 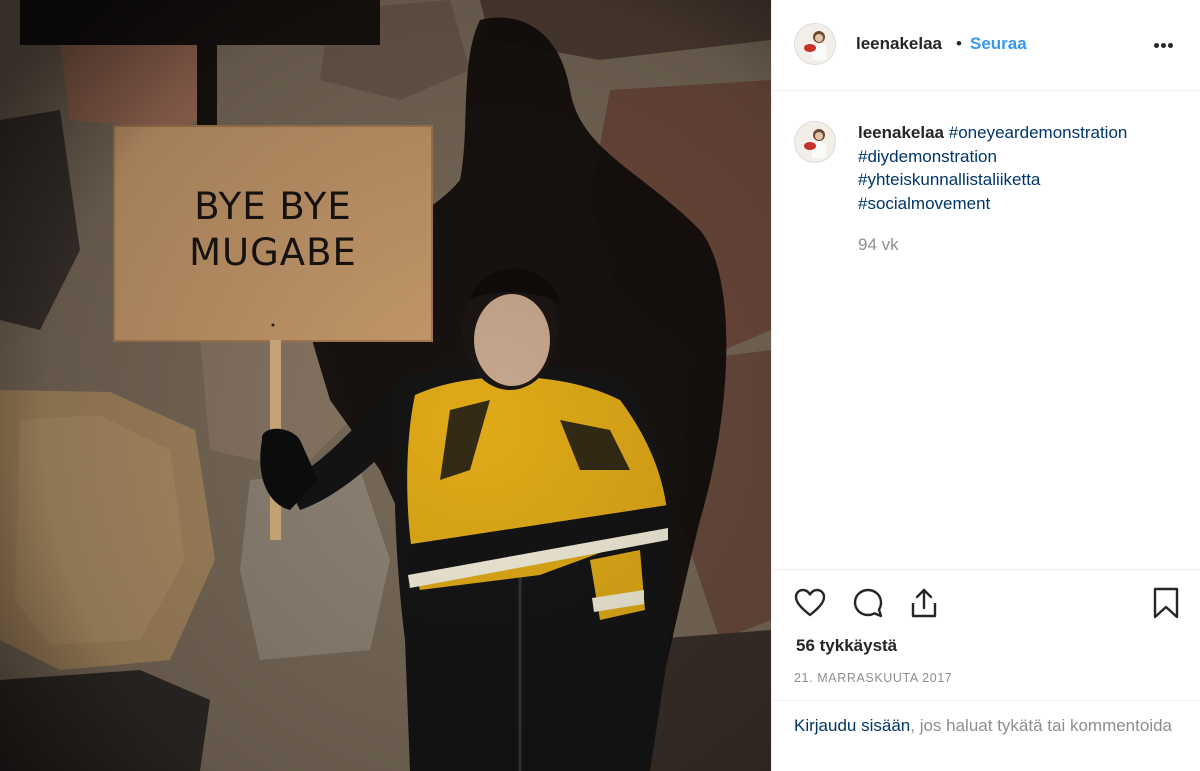 I want to click on share-button, so click(x=924, y=603).